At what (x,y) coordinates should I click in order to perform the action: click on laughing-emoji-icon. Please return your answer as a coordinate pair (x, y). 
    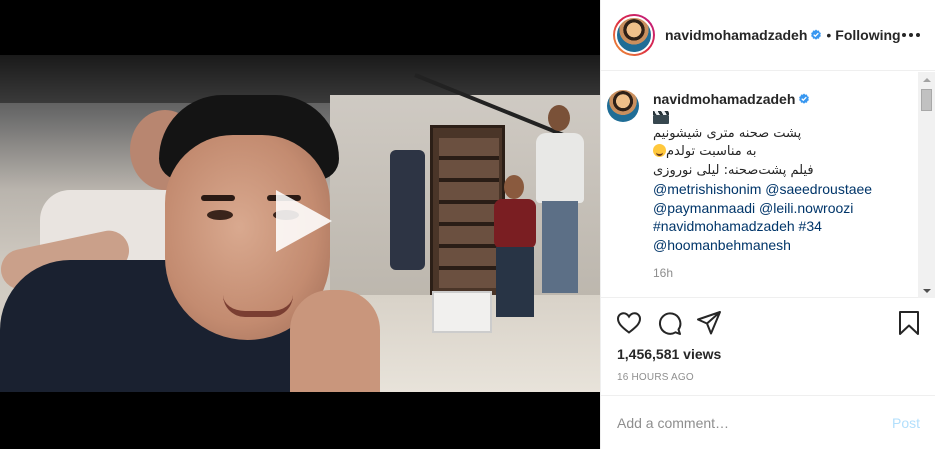
    Looking at the image, I should click on (659, 150).